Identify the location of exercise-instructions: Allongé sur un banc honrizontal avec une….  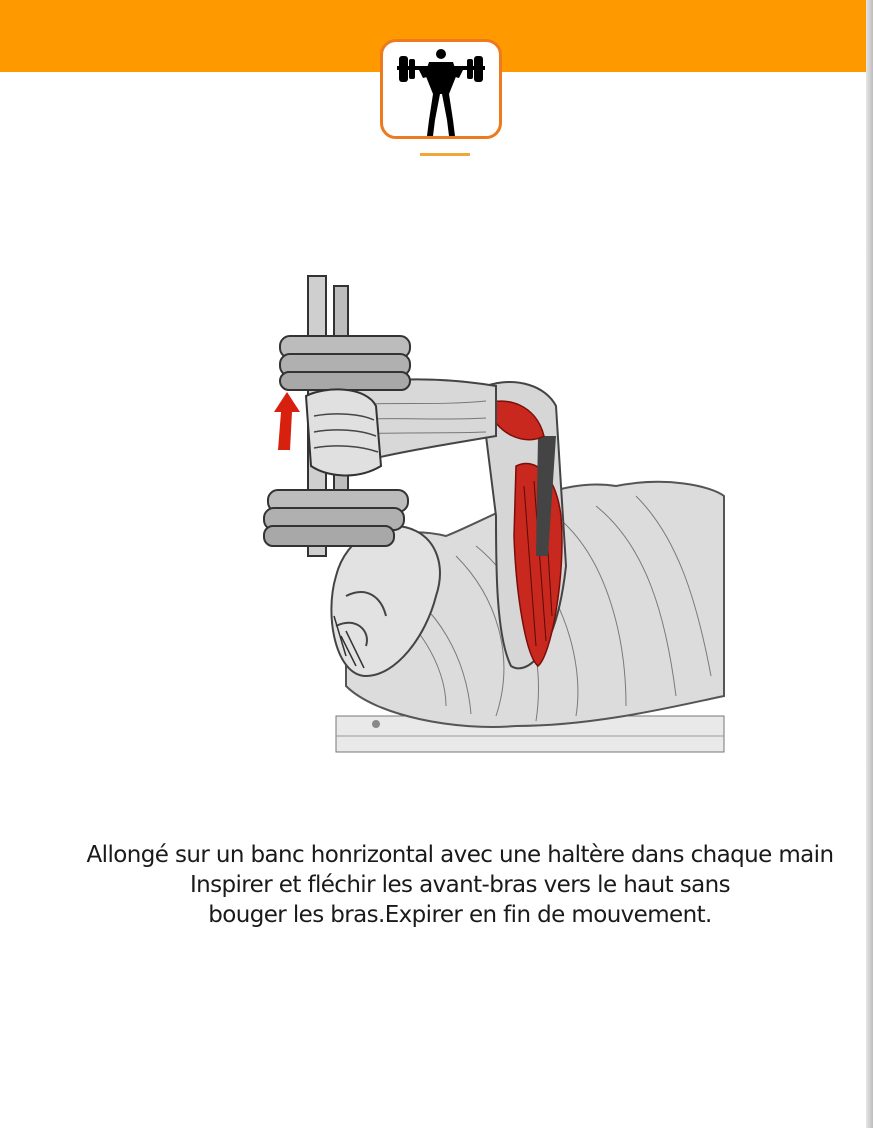
(460, 885).